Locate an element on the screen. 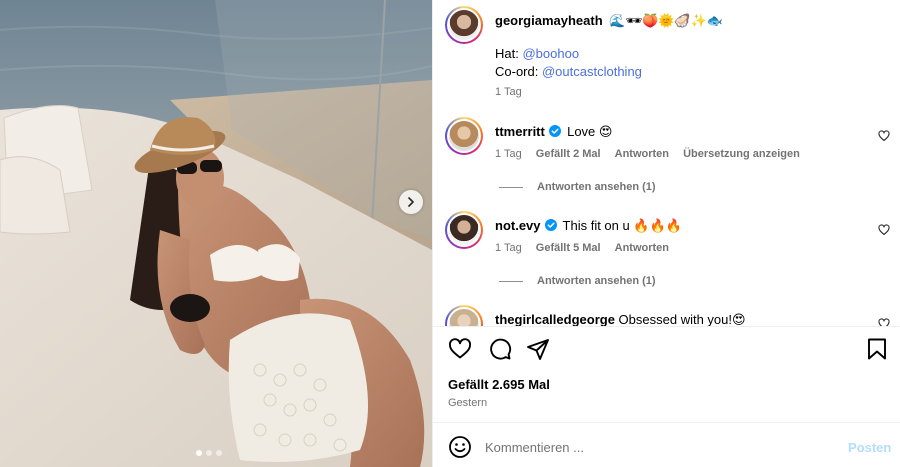 The image size is (900, 467). caption-line-hat: Hat: @boohoo is located at coordinates (537, 53).